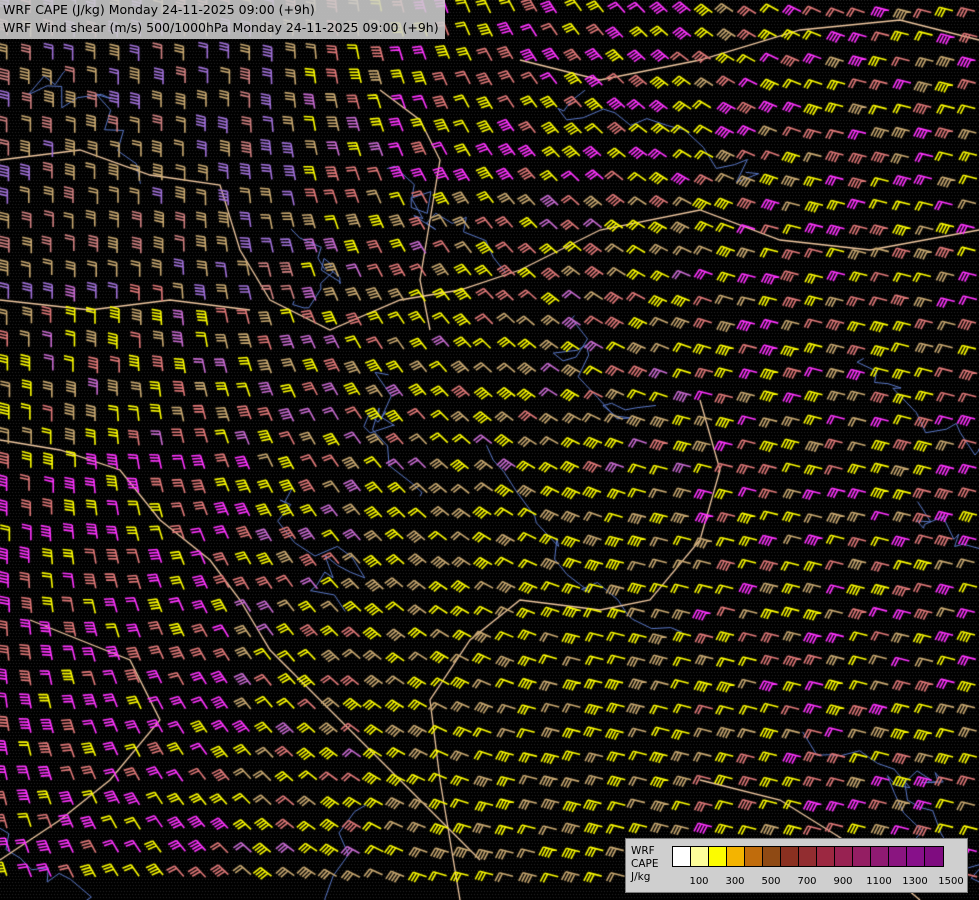 Image resolution: width=979 pixels, height=900 pixels. Describe the element at coordinates (879, 881) in the screenshot. I see `legend-tick: 1100` at that location.